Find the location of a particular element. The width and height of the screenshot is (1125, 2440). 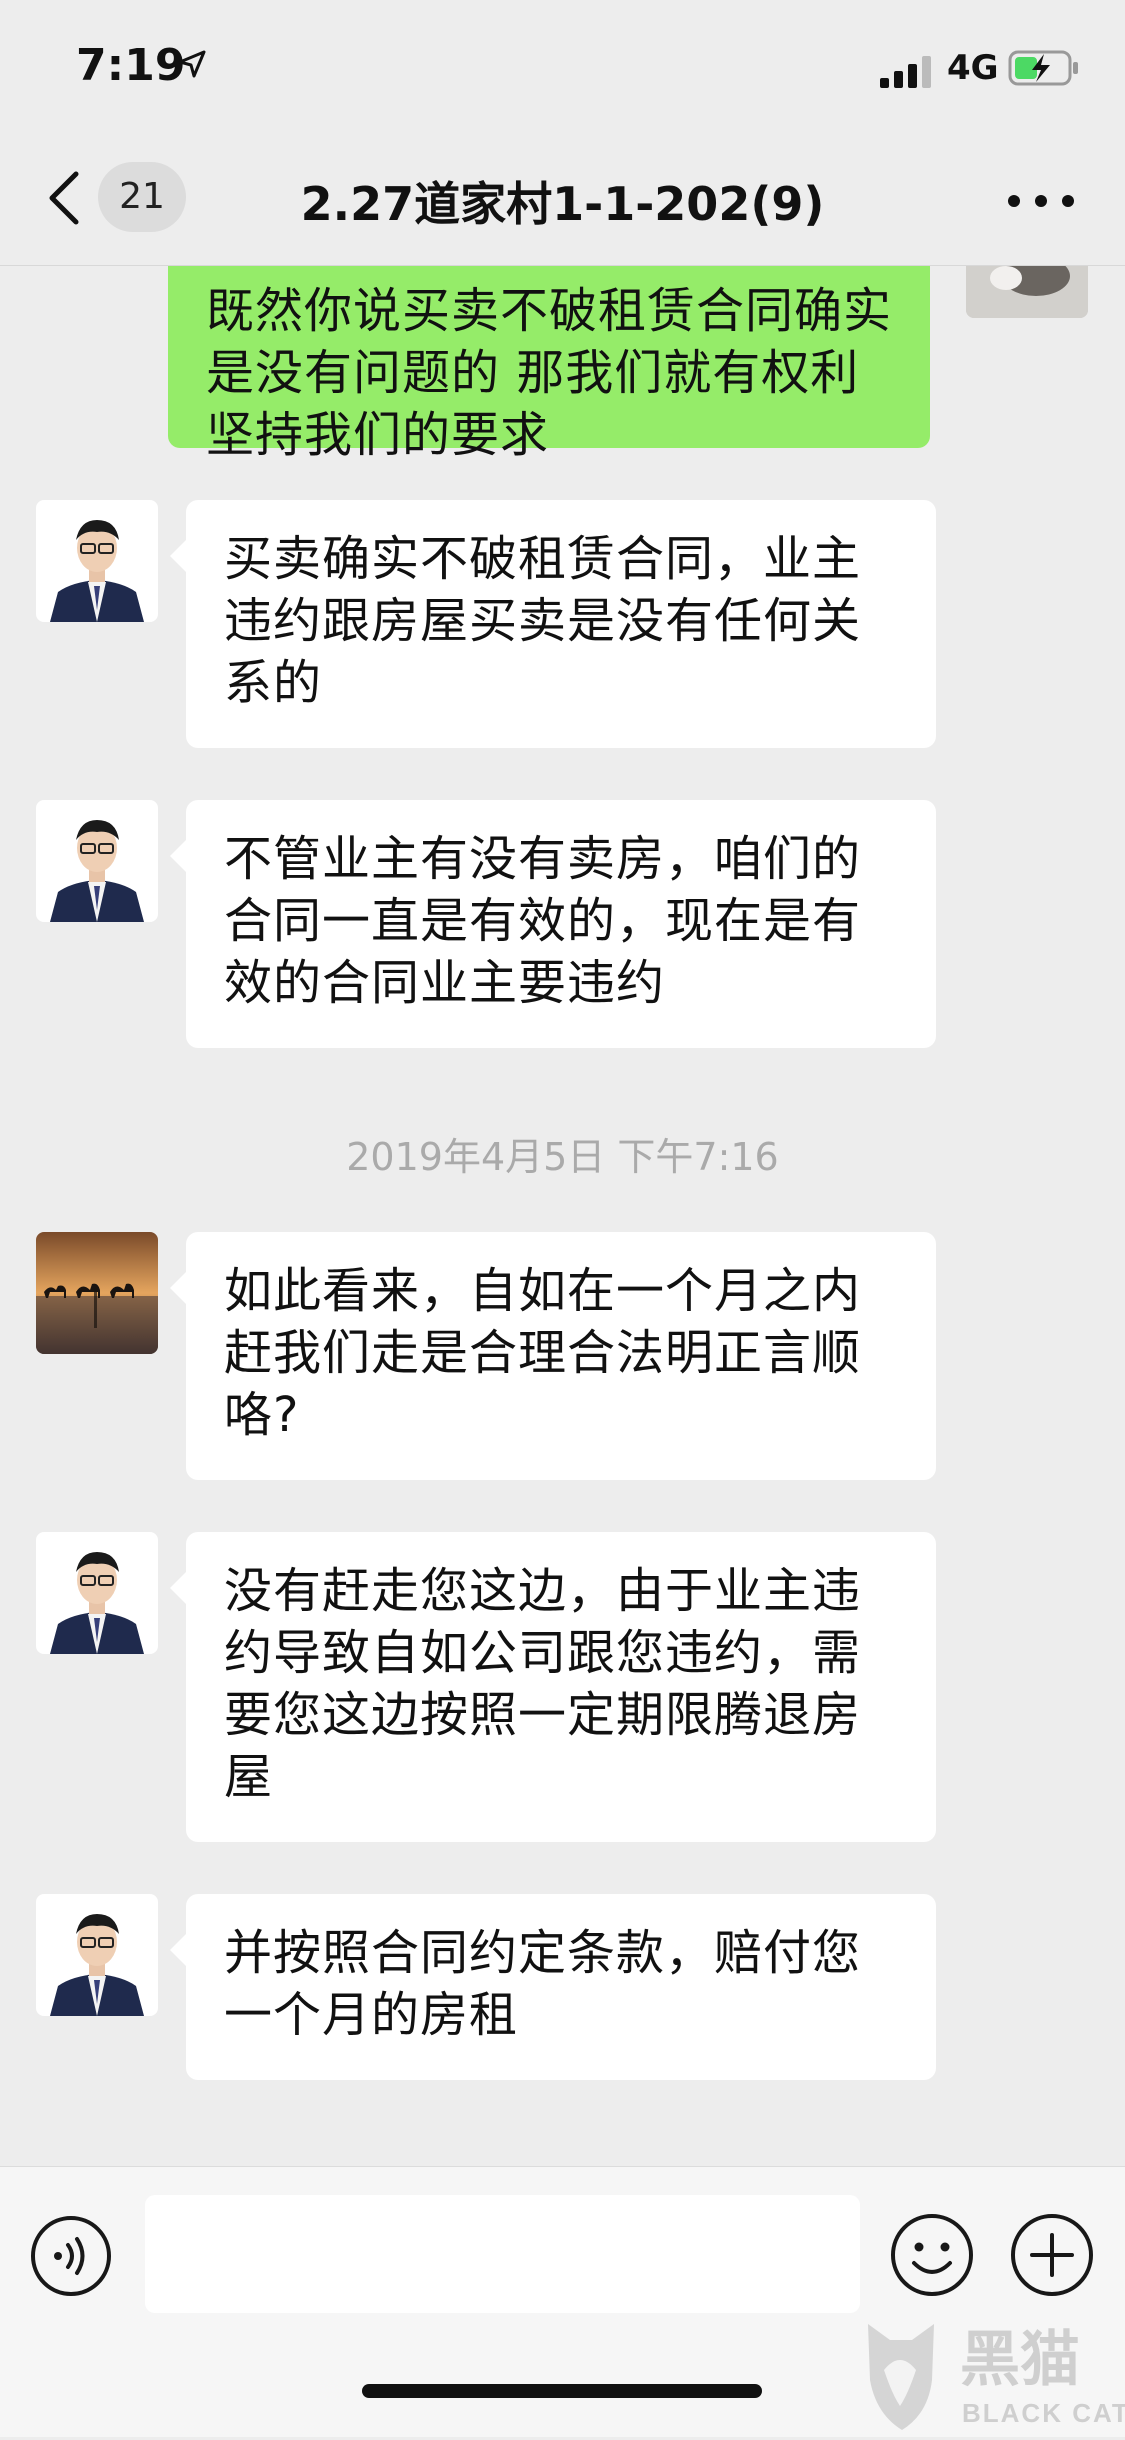

nav-bar: 21 2.27道家村1-1-202(9) is located at coordinates (562, 198).